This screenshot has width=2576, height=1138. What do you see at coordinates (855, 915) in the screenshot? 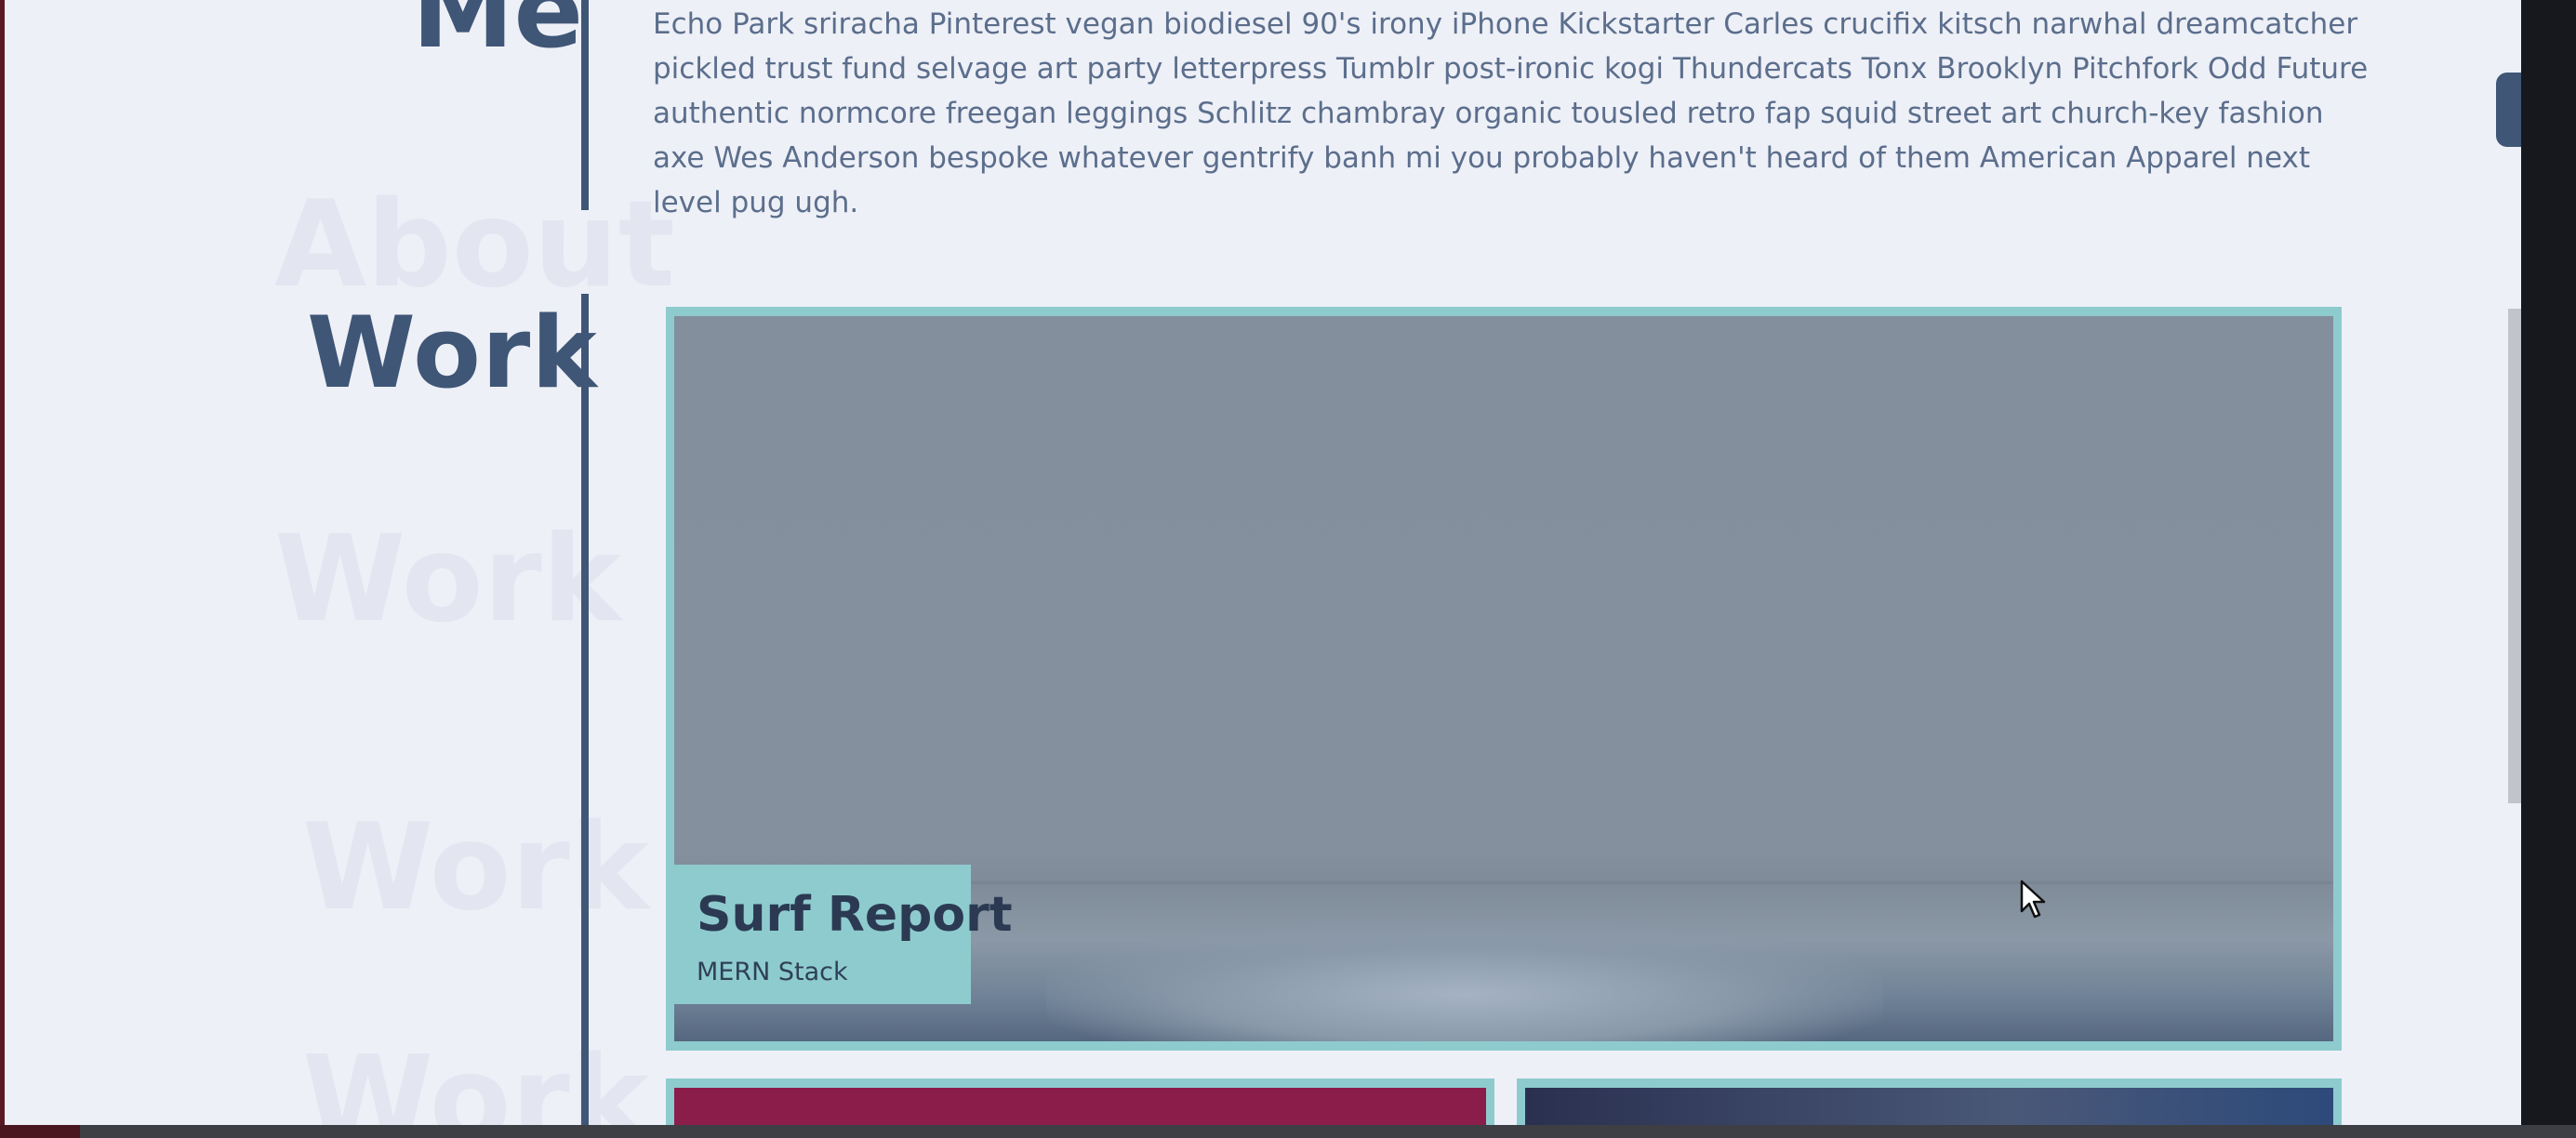
I see `project-title: Surf Report` at bounding box center [855, 915].